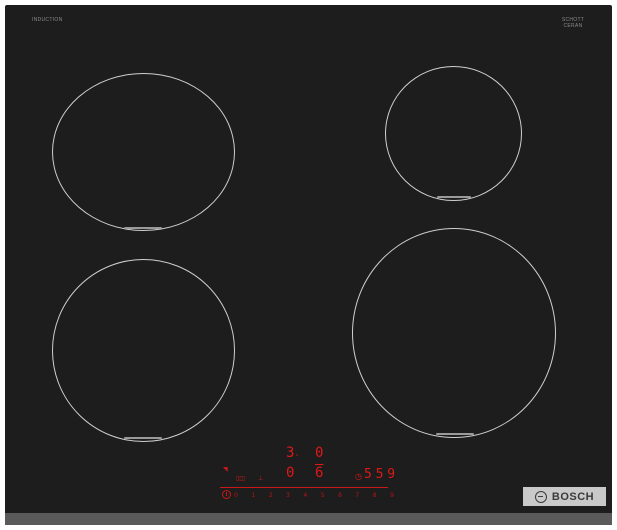  I want to click on zone-rear-right, so click(453, 133).